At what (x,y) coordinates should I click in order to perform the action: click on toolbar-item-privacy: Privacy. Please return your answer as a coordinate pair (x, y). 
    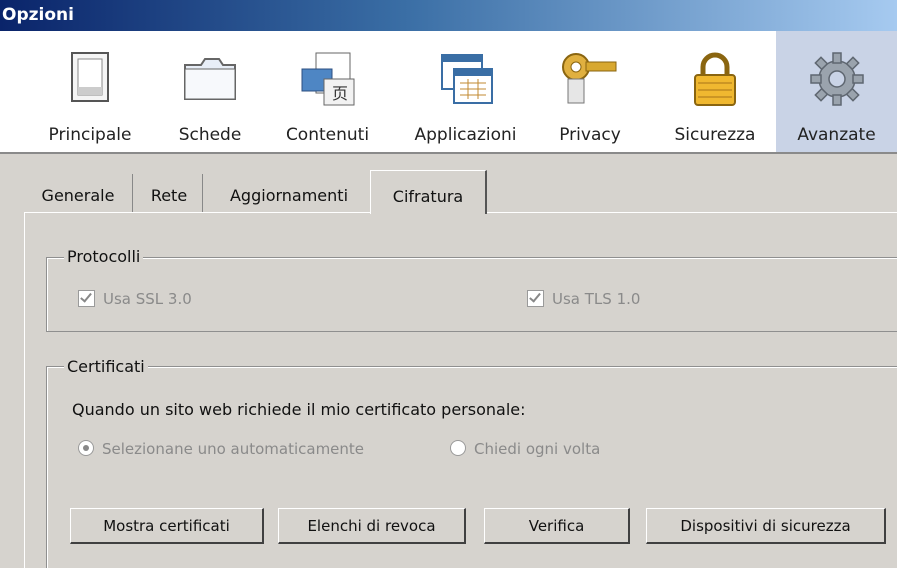
    Looking at the image, I should click on (590, 91).